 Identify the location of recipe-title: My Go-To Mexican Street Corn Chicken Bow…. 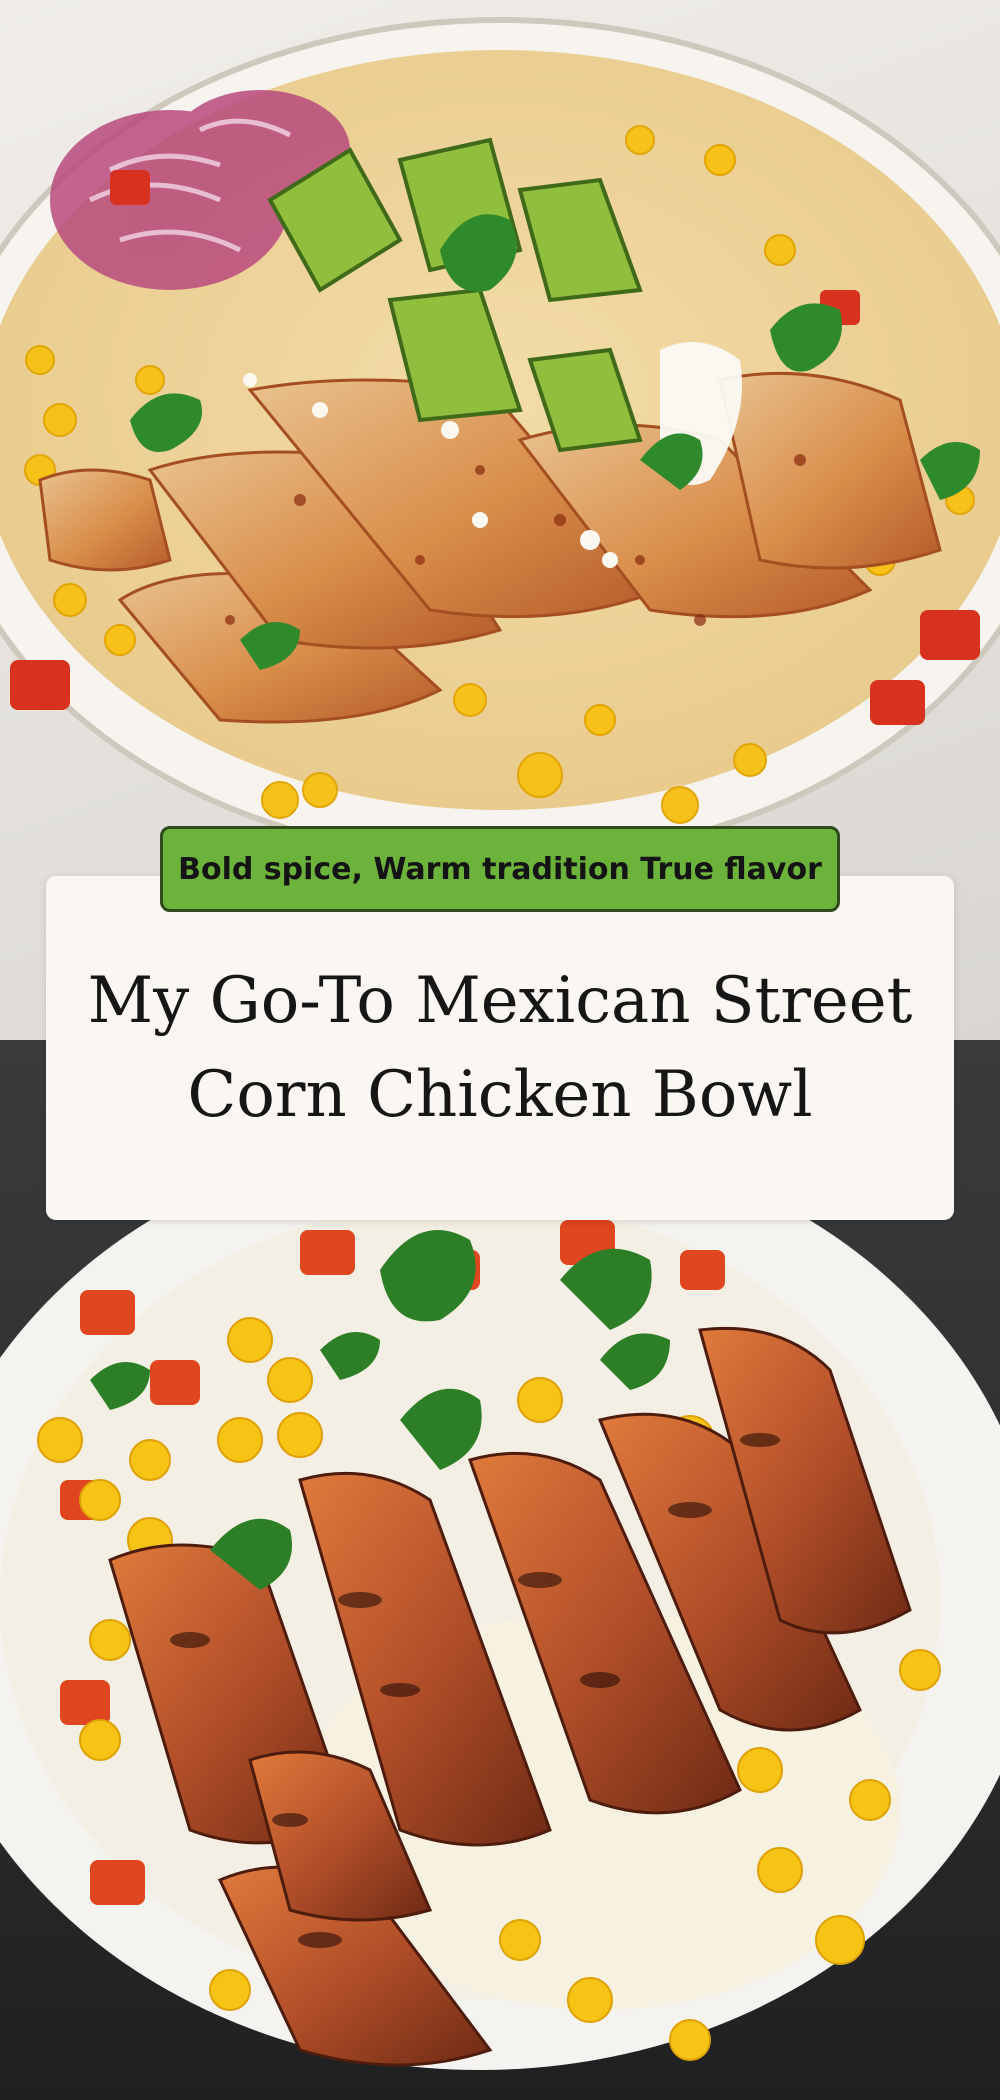
(500, 1048).